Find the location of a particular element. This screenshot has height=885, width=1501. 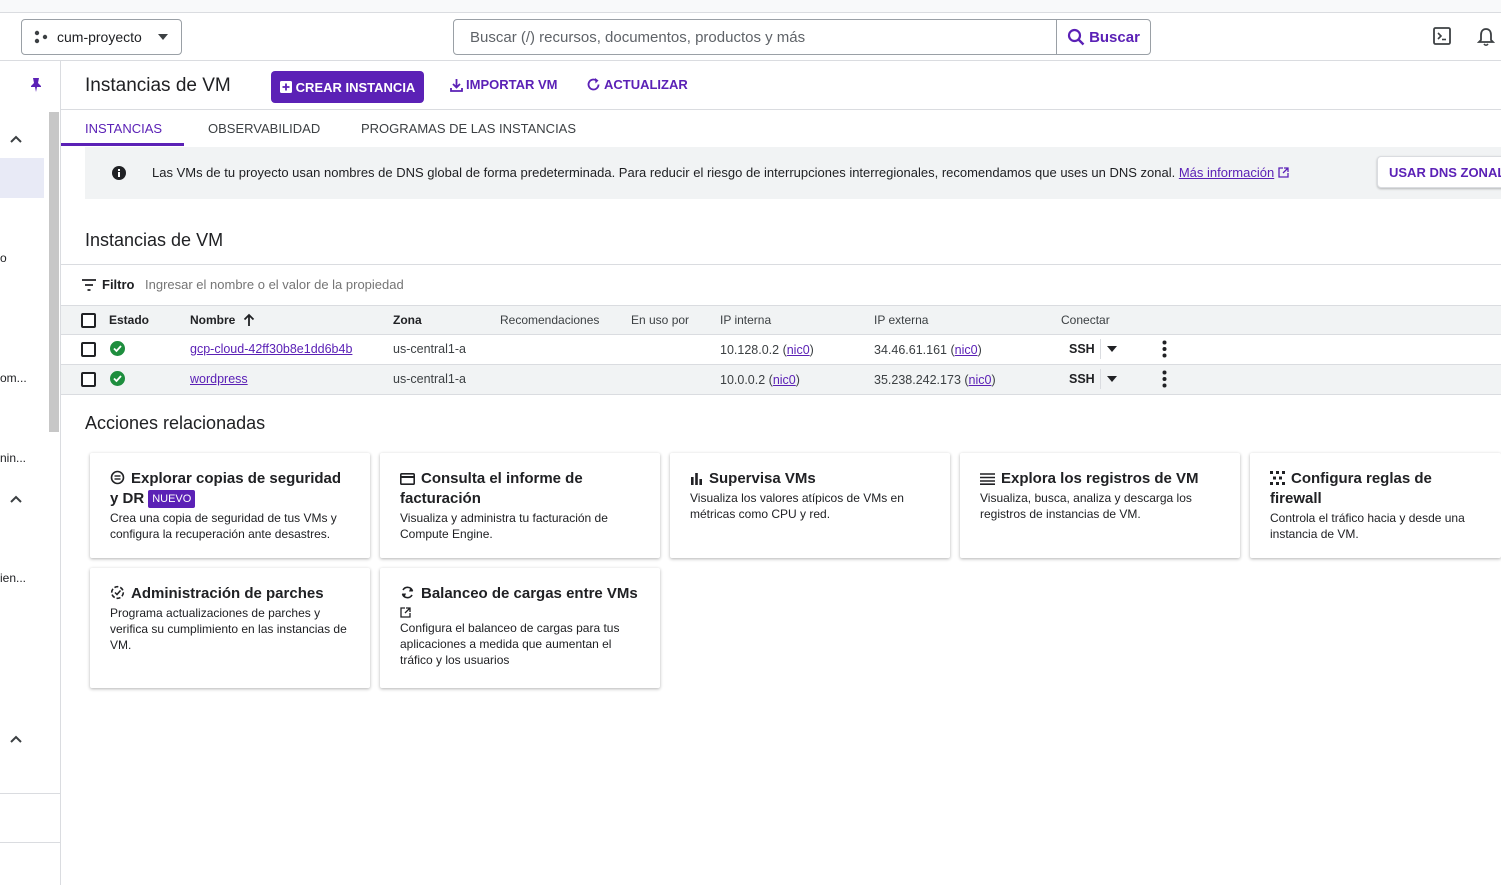

create-instance-button: CREAR INSTANCIA is located at coordinates (347, 87).